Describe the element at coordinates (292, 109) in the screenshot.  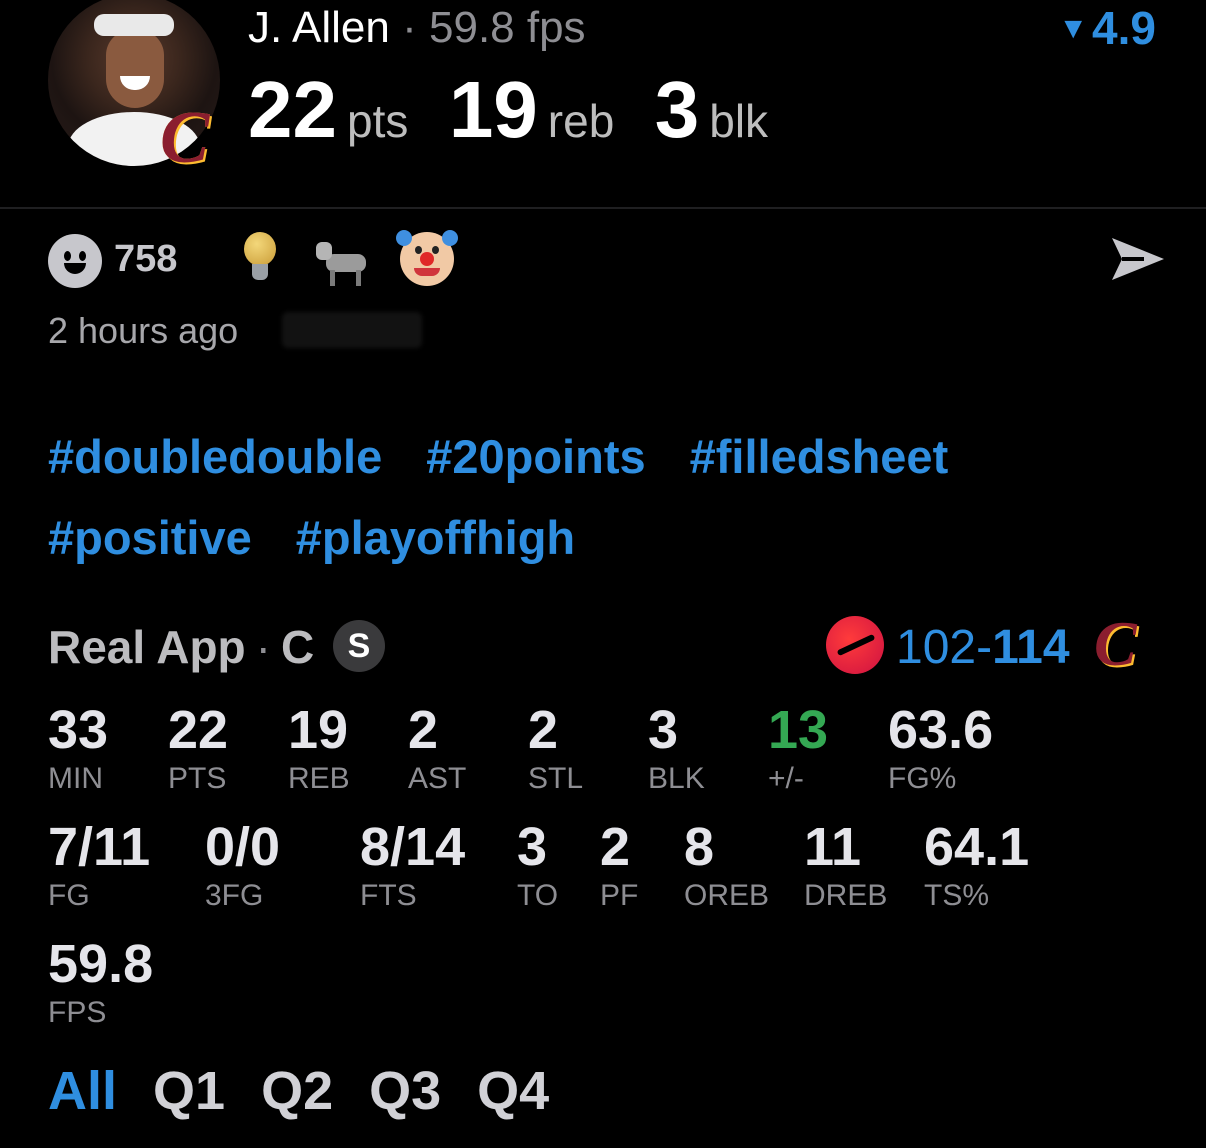
I see `headline-stat-value: 22` at that location.